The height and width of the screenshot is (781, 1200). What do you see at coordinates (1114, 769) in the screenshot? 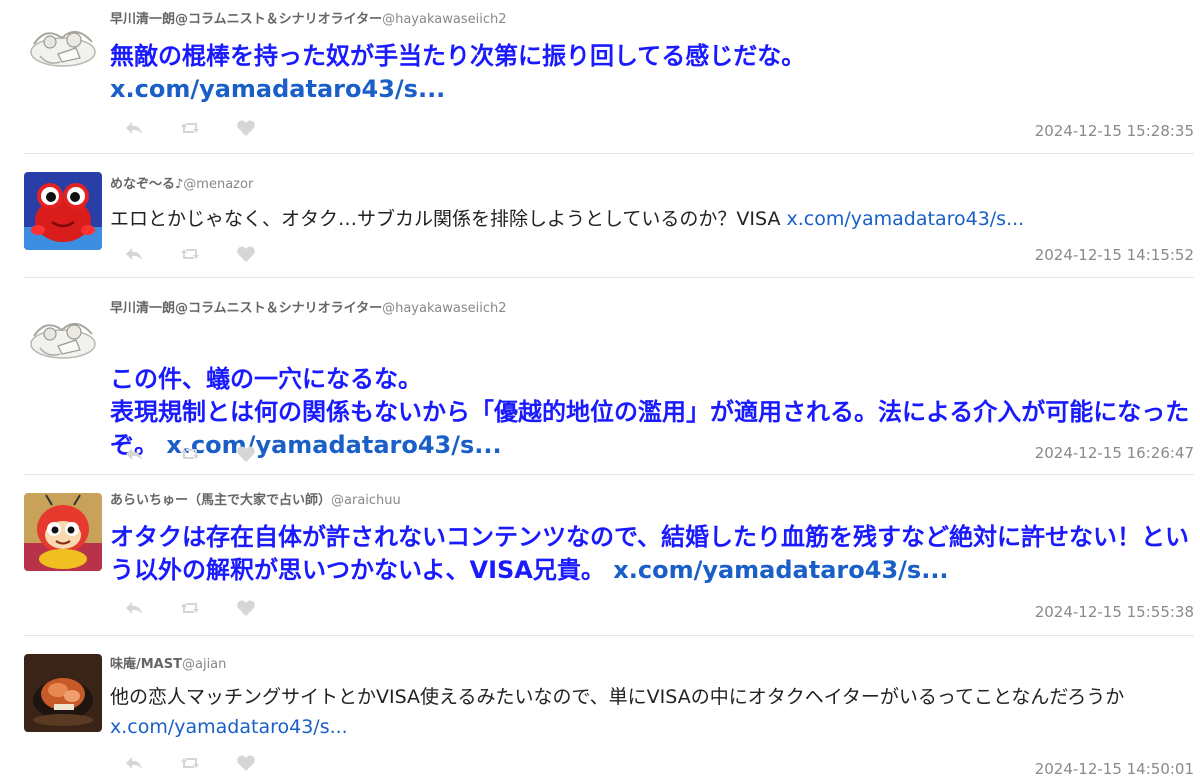
I see `tweet-timestamp: 2024-12-15 14:50:01` at bounding box center [1114, 769].